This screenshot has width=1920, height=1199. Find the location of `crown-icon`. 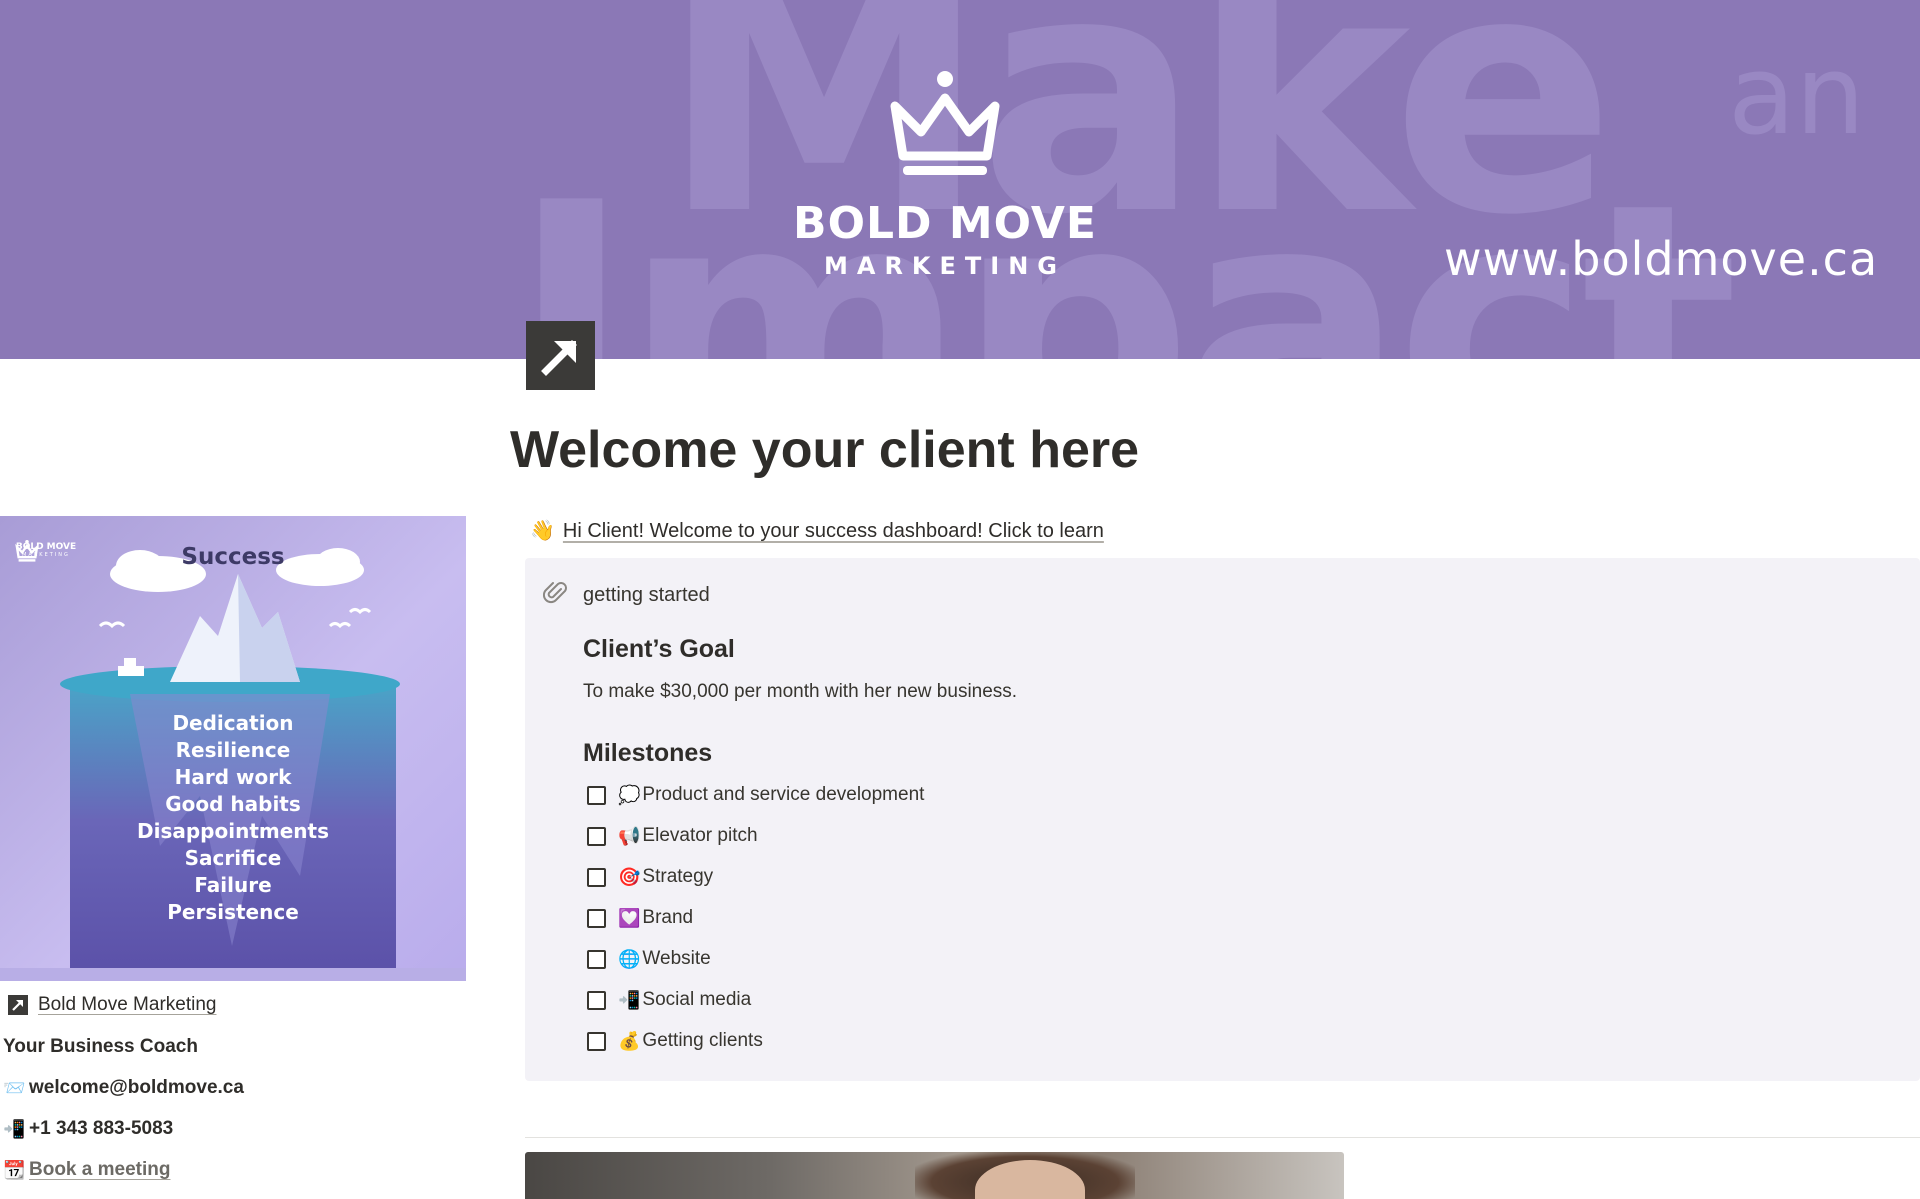

crown-icon is located at coordinates (945, 125).